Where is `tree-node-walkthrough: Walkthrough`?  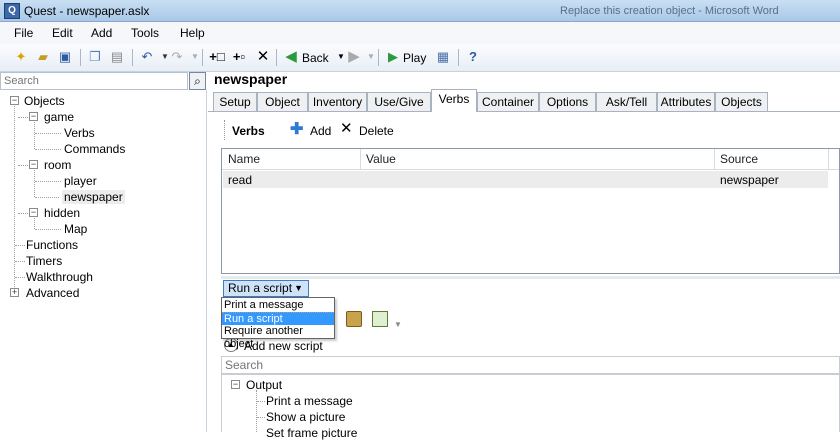 tree-node-walkthrough: Walkthrough is located at coordinates (59, 277).